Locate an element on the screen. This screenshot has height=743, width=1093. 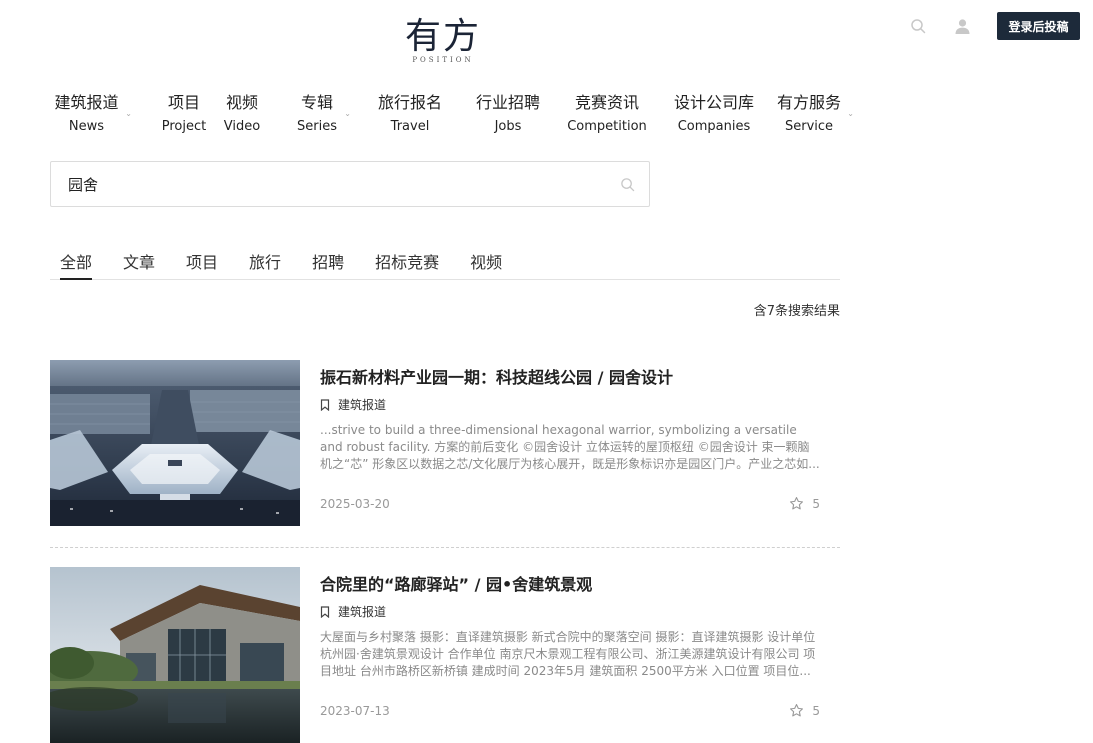
tab-travel: 旅行 is located at coordinates (265, 263).